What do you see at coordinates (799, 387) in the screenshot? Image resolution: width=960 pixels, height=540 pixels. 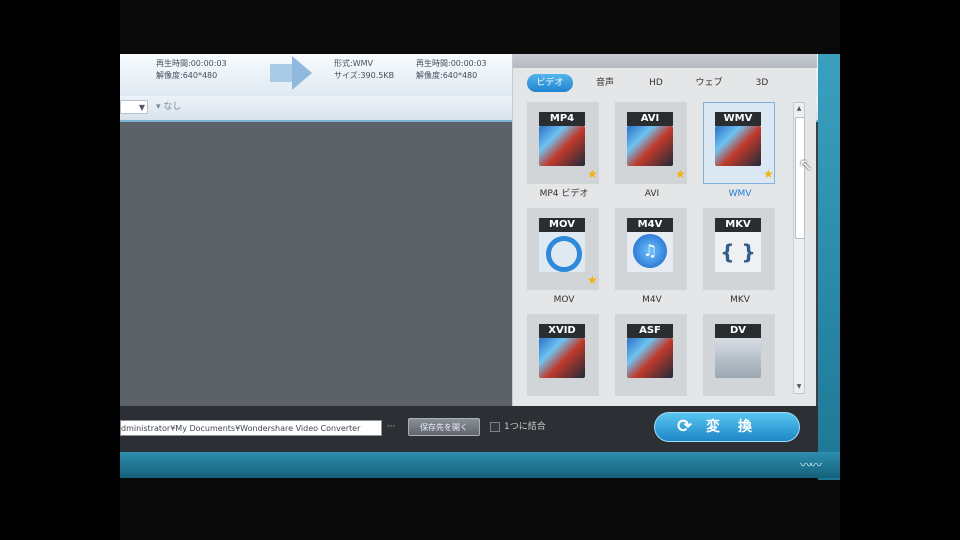 I see `scroll-down-icon: ▼` at bounding box center [799, 387].